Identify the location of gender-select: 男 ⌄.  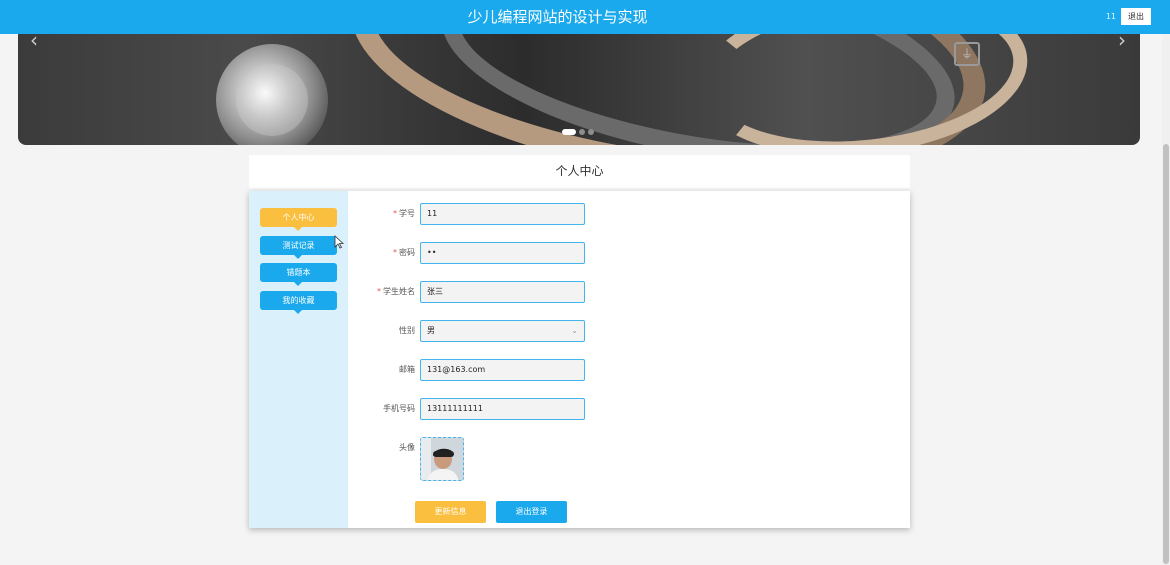
(502, 331).